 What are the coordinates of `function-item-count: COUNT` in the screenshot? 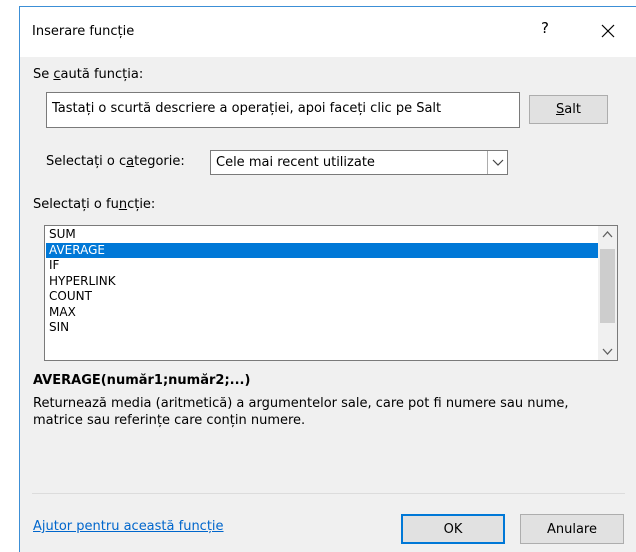 It's located at (322, 297).